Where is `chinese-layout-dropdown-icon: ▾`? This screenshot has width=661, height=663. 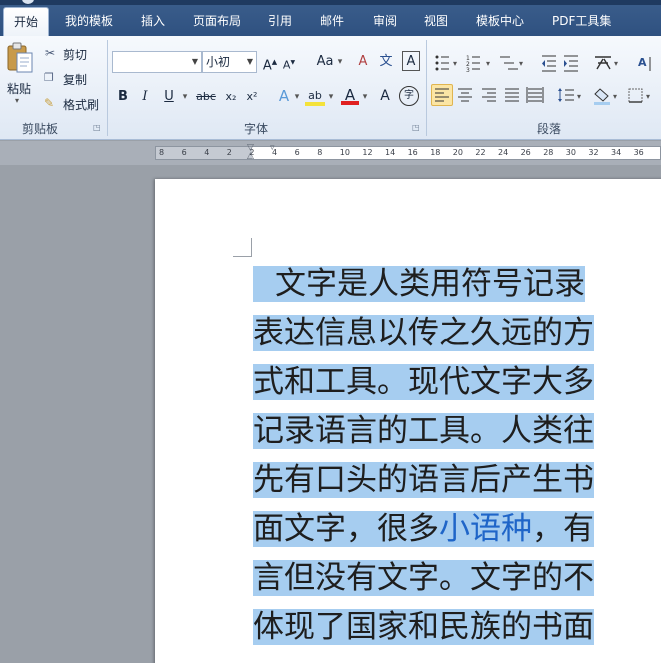 chinese-layout-dropdown-icon: ▾ is located at coordinates (616, 63).